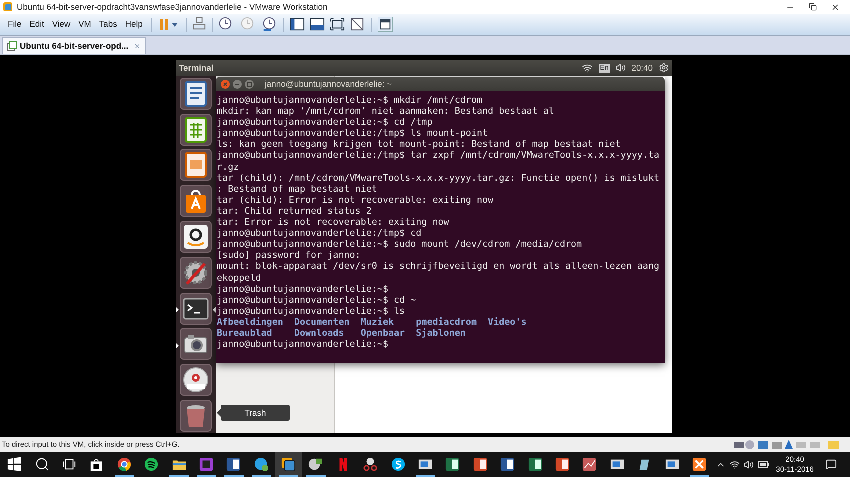 The height and width of the screenshot is (477, 850). Describe the element at coordinates (61, 24) in the screenshot. I see `menu-item: View` at that location.